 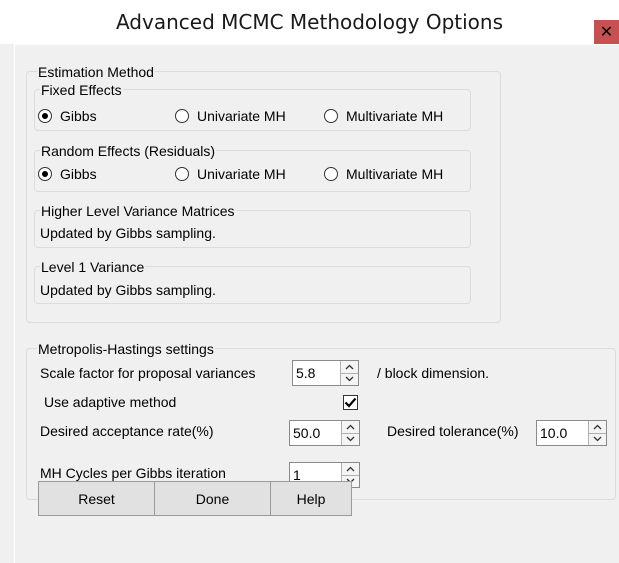 I want to click on done-button: Done, so click(x=212, y=498).